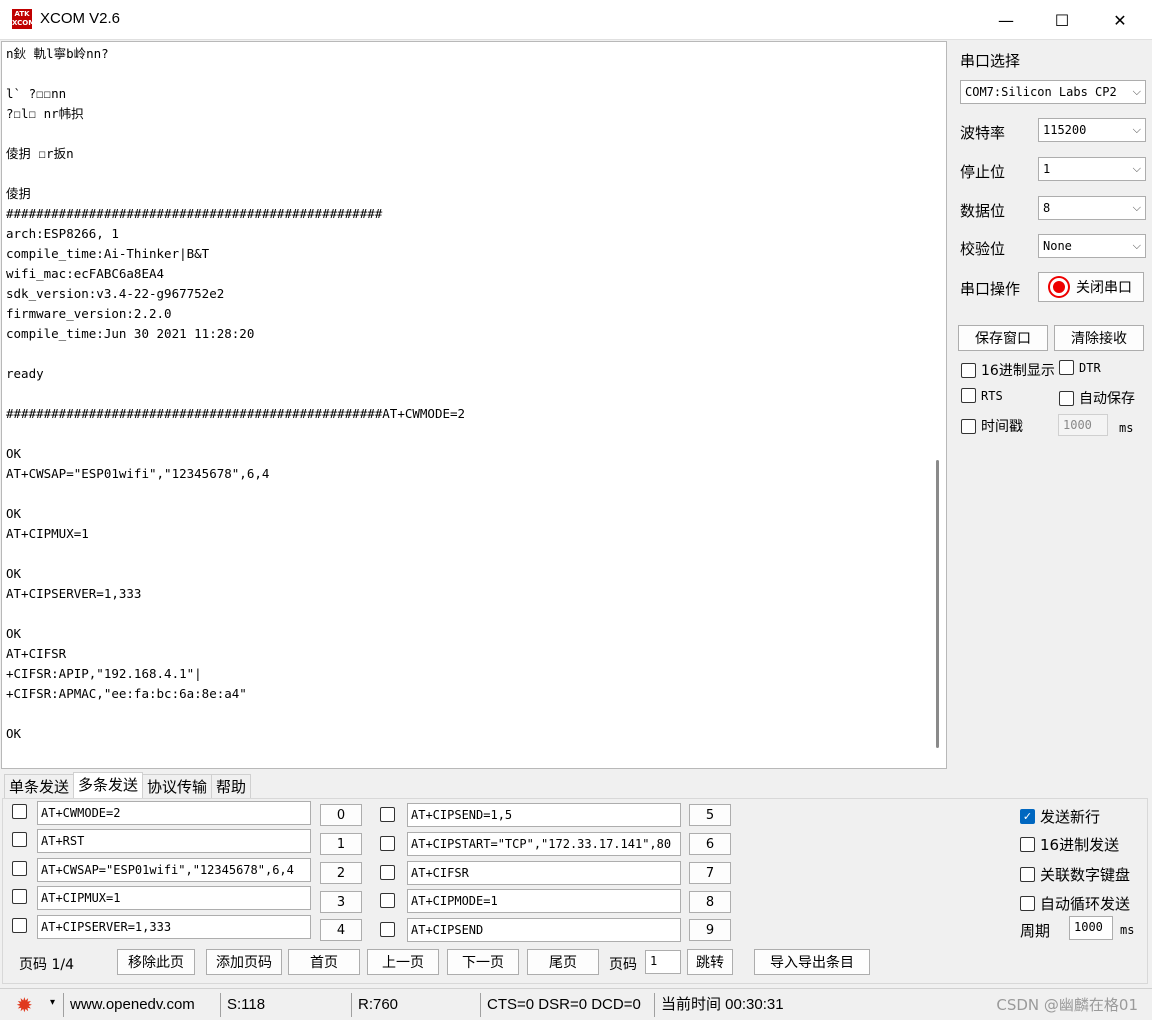 Image resolution: width=1152 pixels, height=1020 pixels. What do you see at coordinates (710, 815) in the screenshot?
I see `send-button-5: 5` at bounding box center [710, 815].